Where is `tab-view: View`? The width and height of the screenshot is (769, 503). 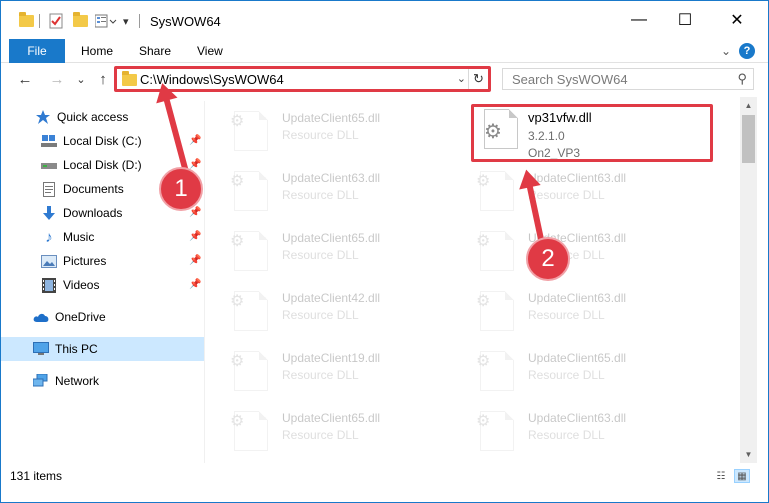
tab-view: View is located at coordinates (210, 51).